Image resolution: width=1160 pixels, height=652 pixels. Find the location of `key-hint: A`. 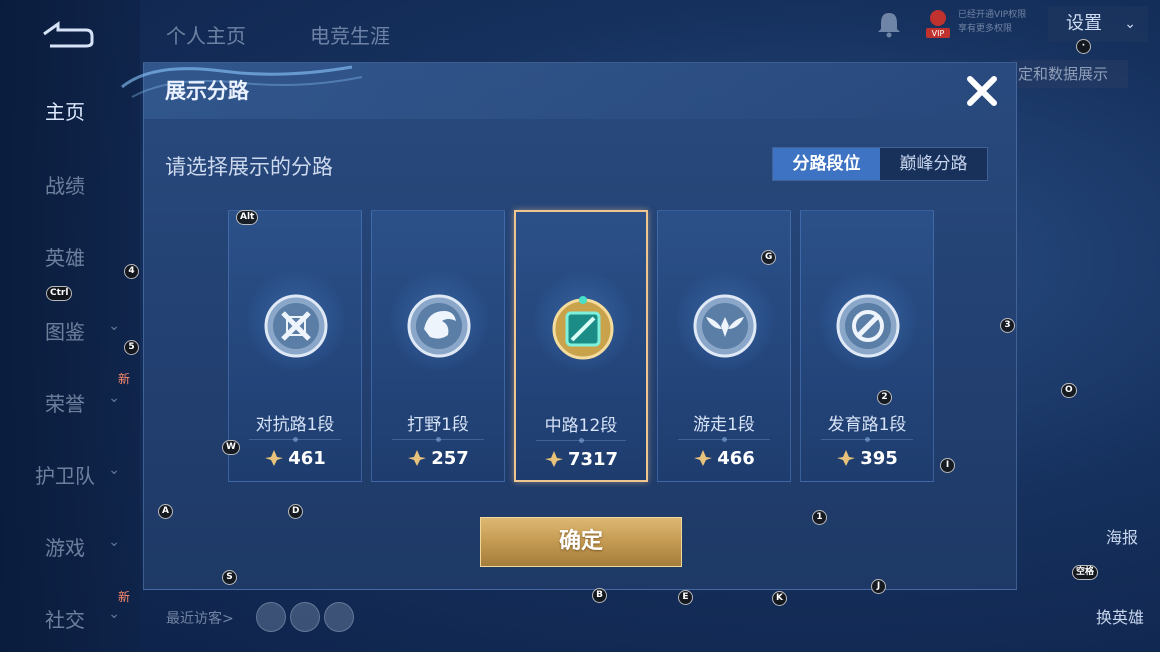

key-hint: A is located at coordinates (165, 511).